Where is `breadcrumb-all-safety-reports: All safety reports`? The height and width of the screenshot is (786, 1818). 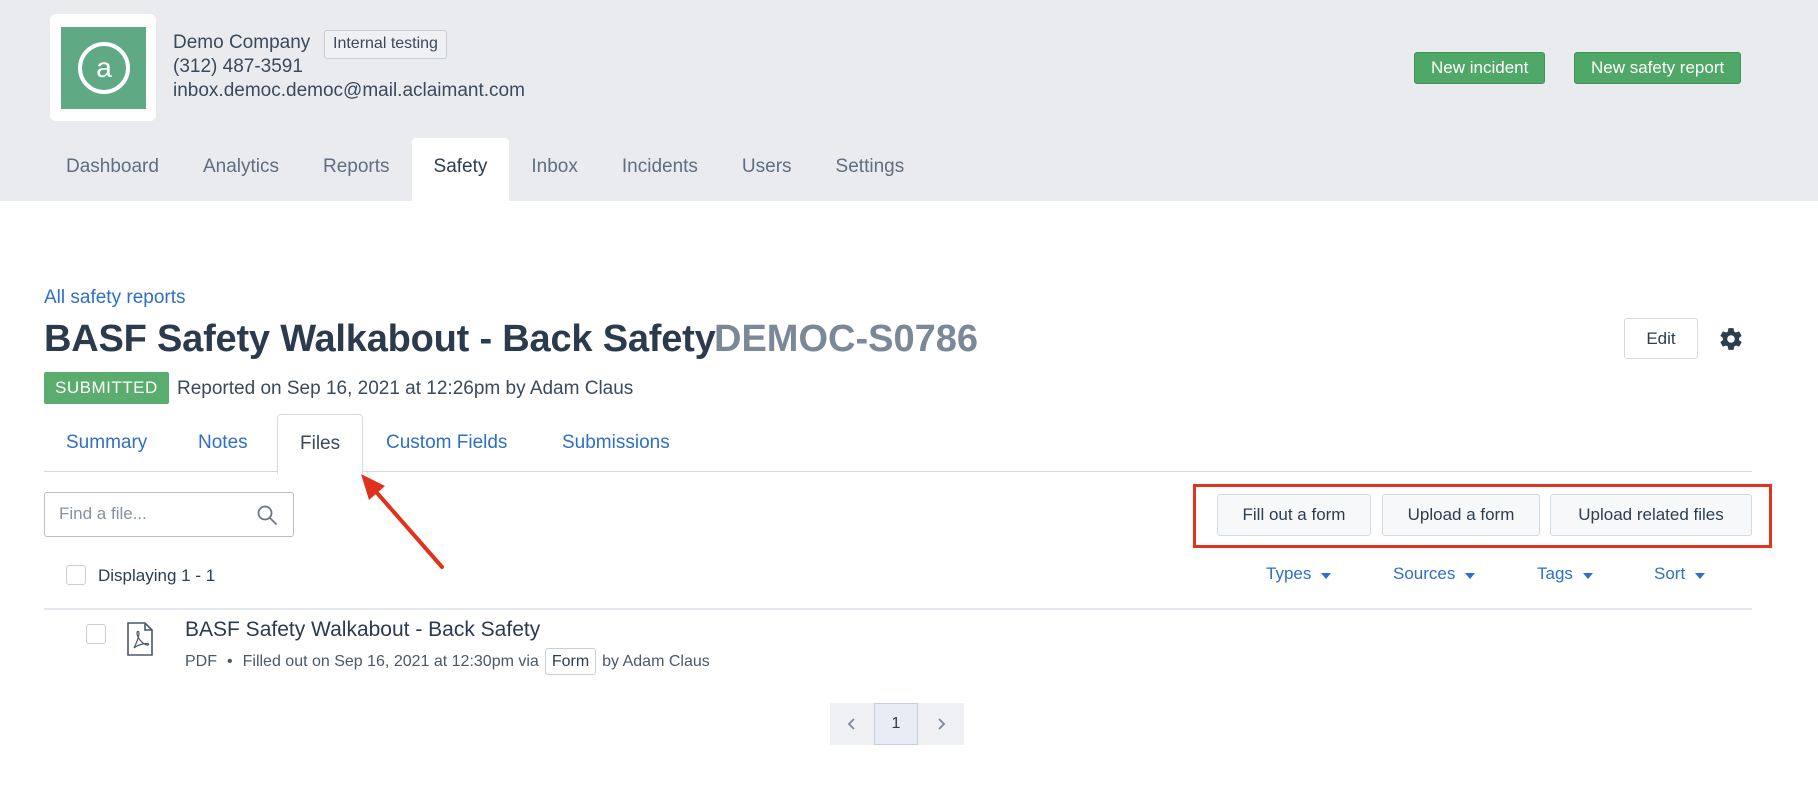 breadcrumb-all-safety-reports: All safety reports is located at coordinates (115, 298).